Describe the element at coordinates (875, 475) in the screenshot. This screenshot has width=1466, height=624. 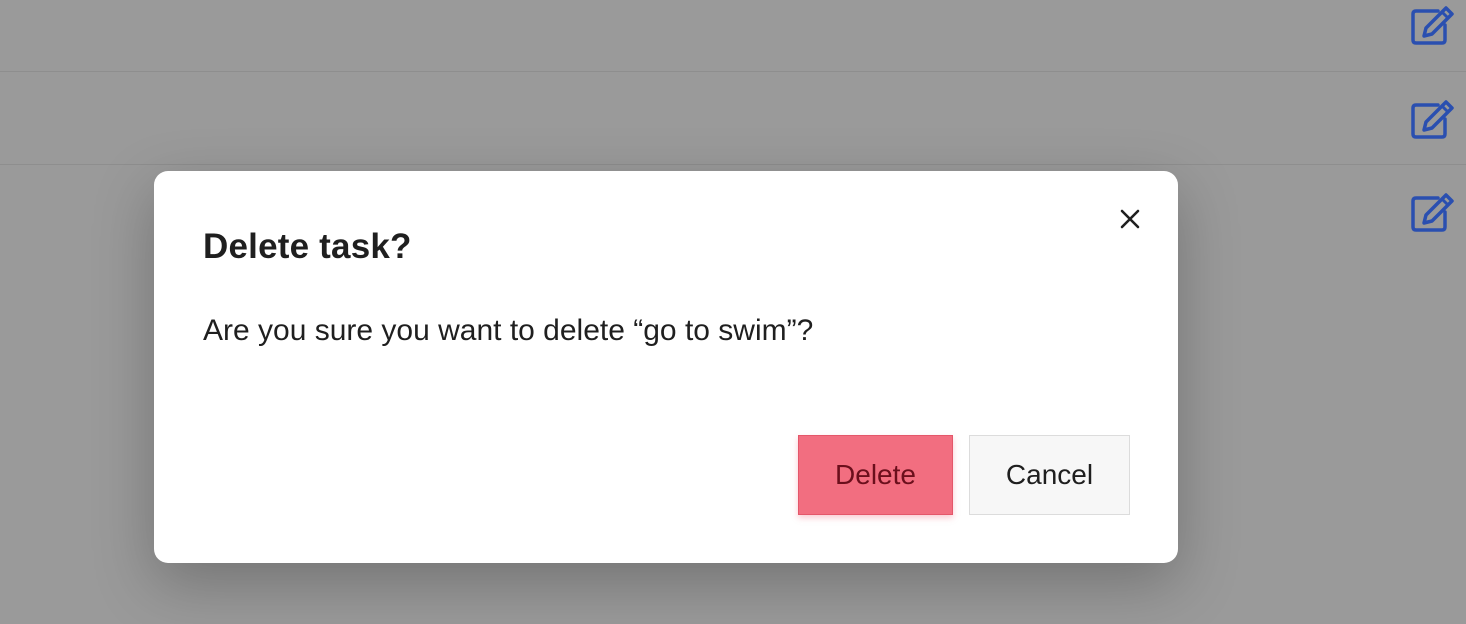
I see `delete-button: Delete` at that location.